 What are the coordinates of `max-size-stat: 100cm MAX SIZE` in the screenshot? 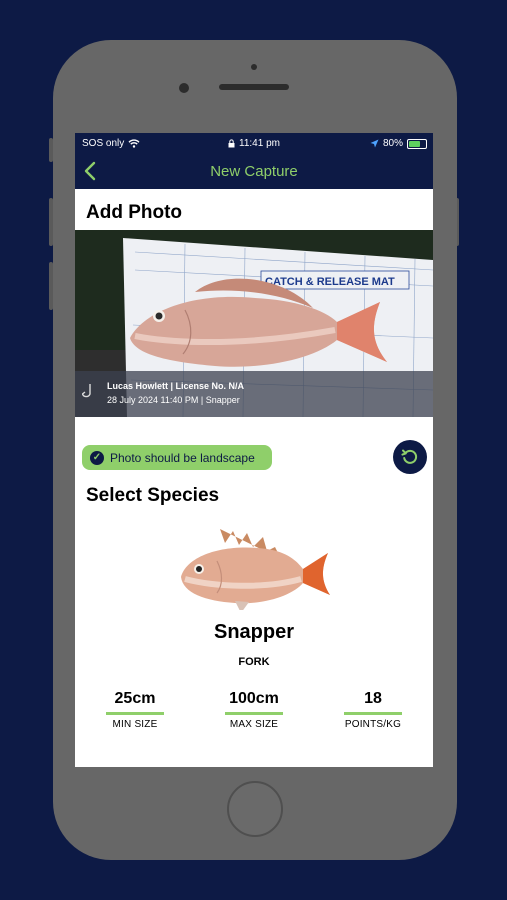 It's located at (254, 710).